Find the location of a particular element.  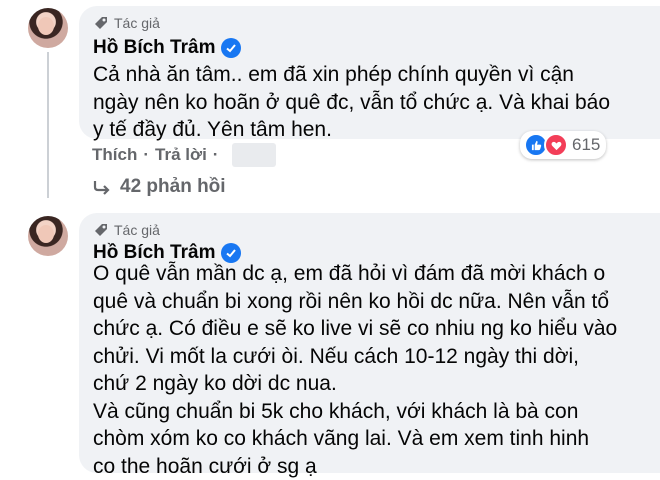

author-name-text: Hồ Bích Trâm is located at coordinates (154, 48).